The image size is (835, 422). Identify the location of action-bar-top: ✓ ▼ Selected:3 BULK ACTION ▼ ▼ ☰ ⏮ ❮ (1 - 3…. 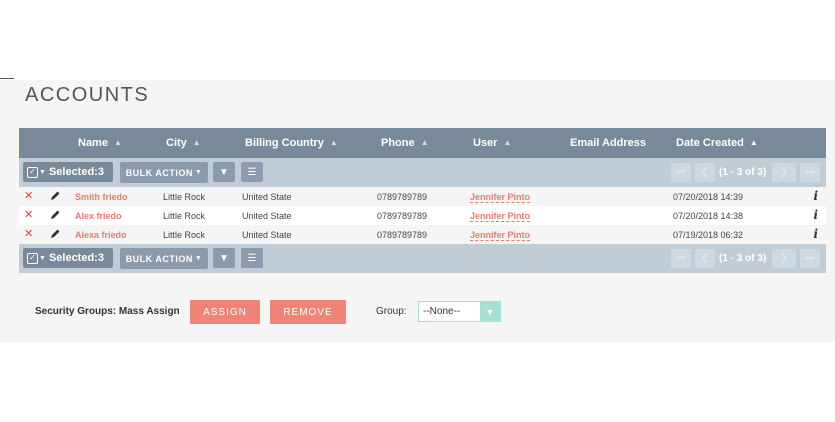
(422, 172).